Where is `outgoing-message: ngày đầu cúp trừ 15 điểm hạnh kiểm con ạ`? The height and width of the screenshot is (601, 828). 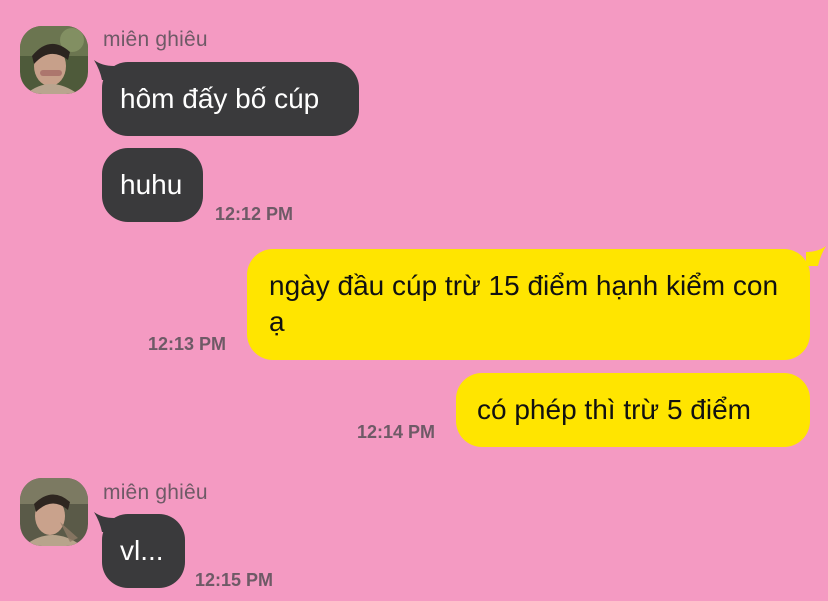
outgoing-message: ngày đầu cúp trừ 15 điểm hạnh kiểm con ạ is located at coordinates (528, 304).